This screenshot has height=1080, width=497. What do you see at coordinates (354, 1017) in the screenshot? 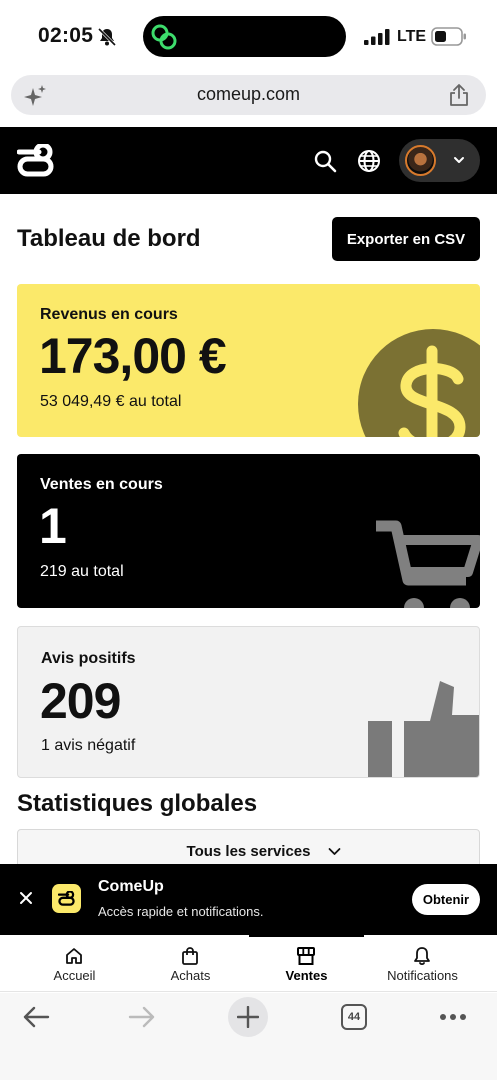
I see `tabs-button: 44` at bounding box center [354, 1017].